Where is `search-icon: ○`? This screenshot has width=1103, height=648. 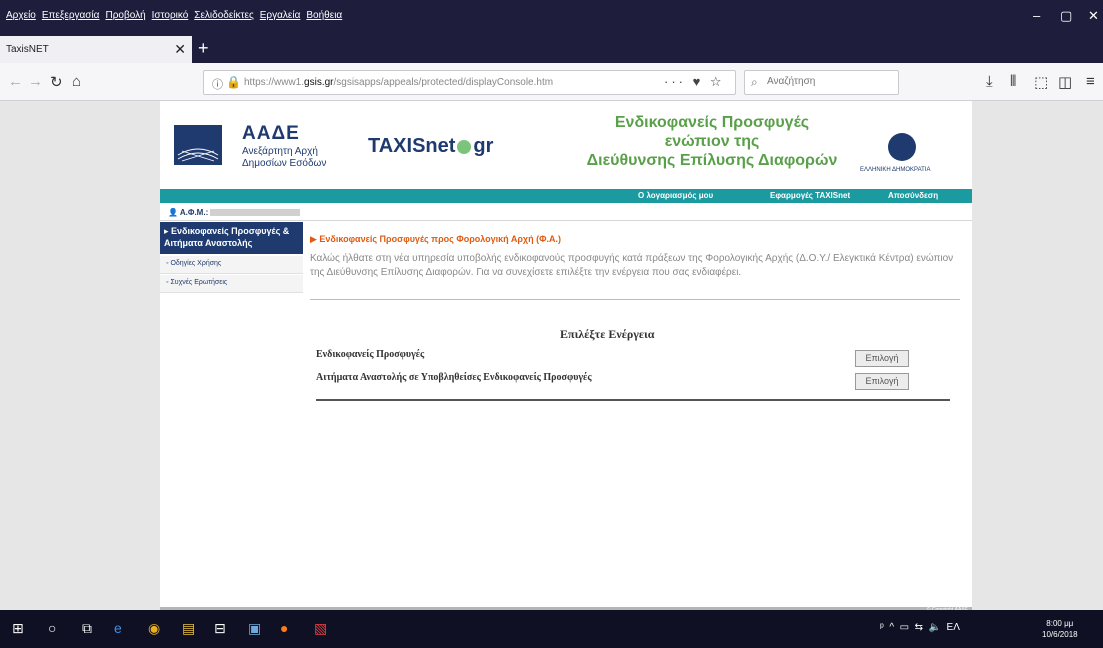 search-icon: ○ is located at coordinates (52, 628).